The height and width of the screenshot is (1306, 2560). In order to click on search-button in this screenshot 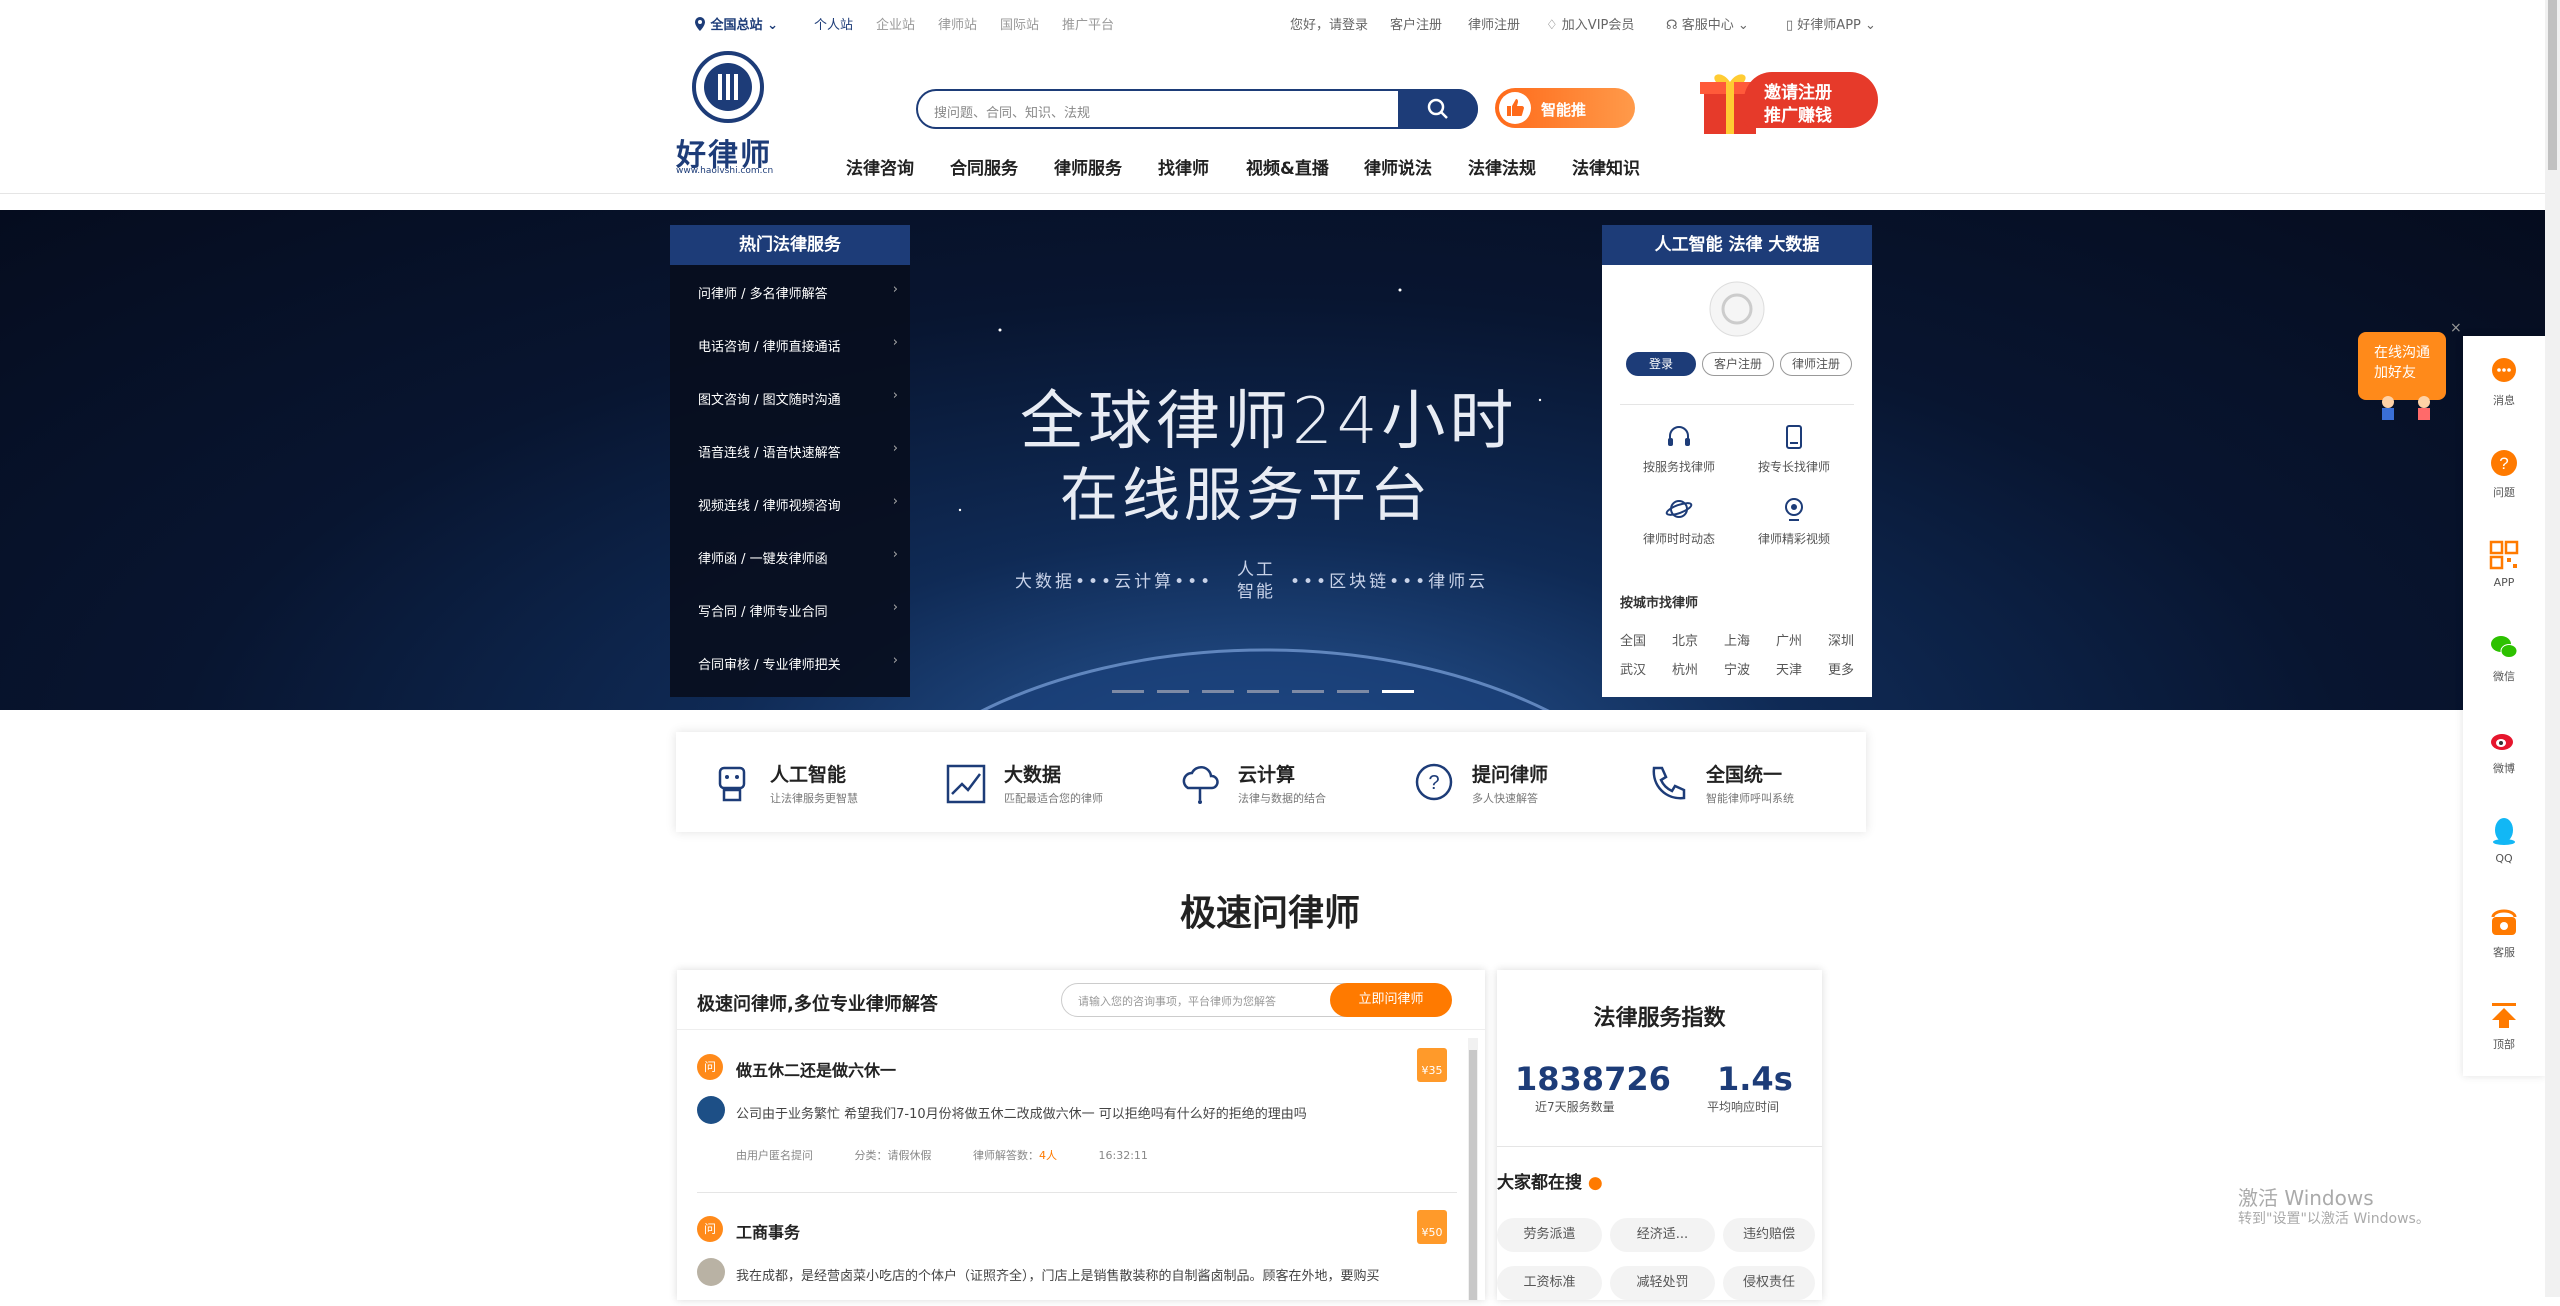, I will do `click(1438, 109)`.